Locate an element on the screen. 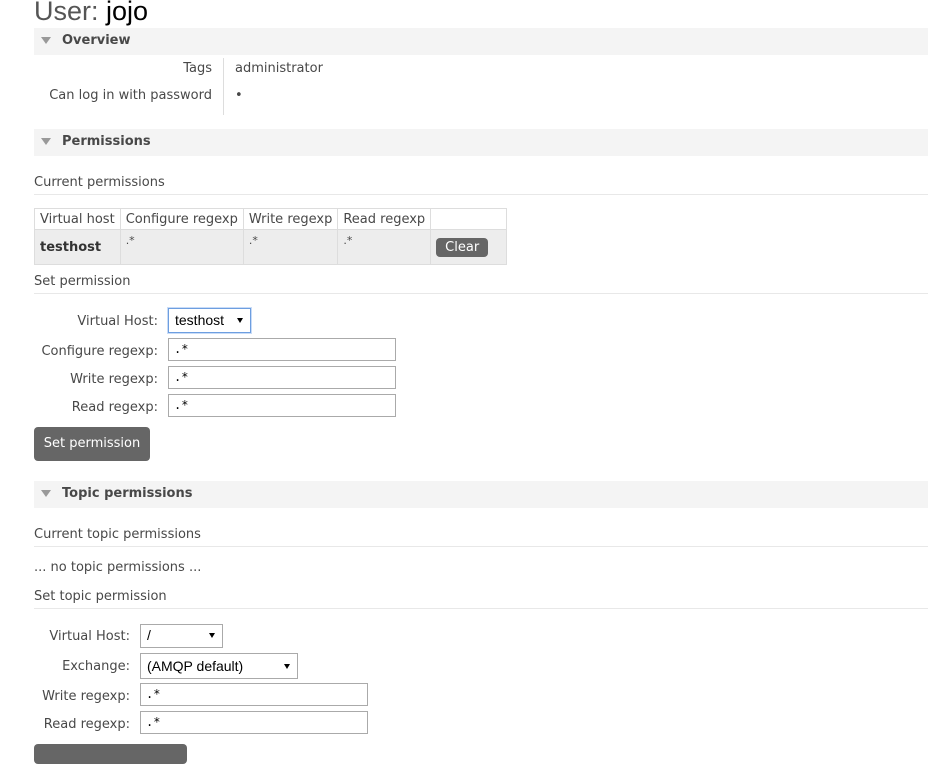 This screenshot has width=928, height=764. table-row: testhost .* .* .* Clear is located at coordinates (271, 247).